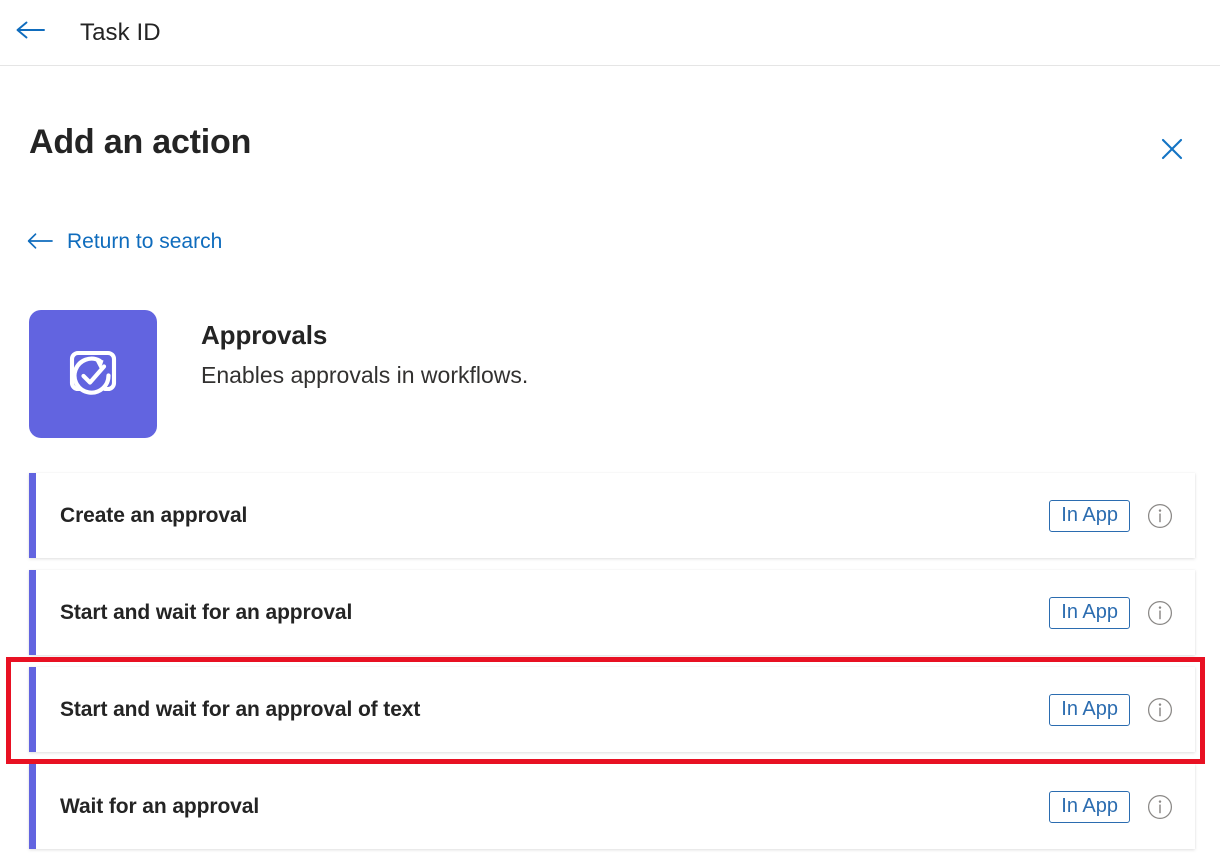 The height and width of the screenshot is (865, 1220). What do you see at coordinates (610, 33) in the screenshot?
I see `app-header-bar: Task ID` at bounding box center [610, 33].